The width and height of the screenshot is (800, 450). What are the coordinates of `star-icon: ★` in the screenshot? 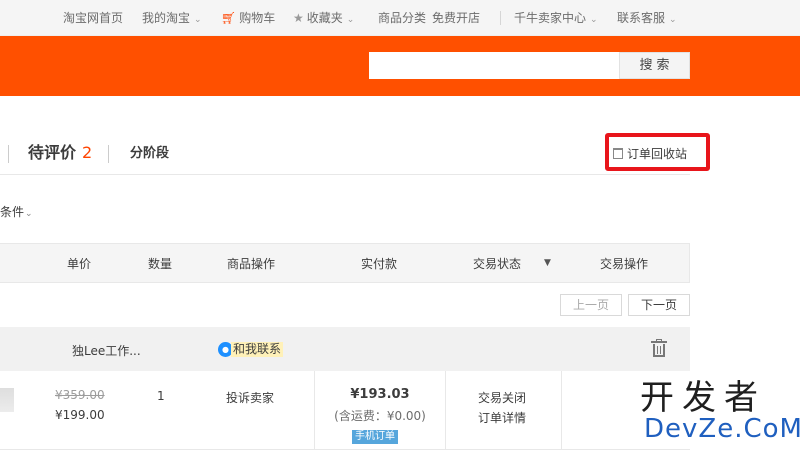 It's located at (298, 18).